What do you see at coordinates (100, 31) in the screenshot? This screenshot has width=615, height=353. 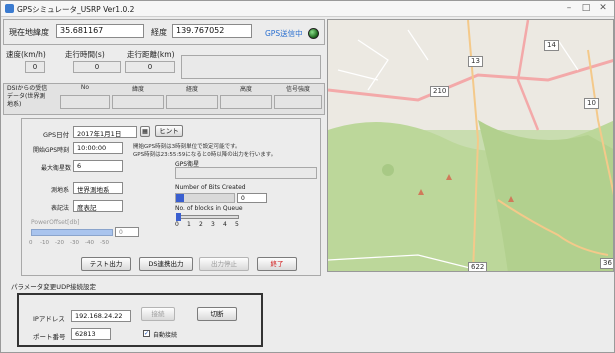 I see `latitude-field: 35.681167` at bounding box center [100, 31].